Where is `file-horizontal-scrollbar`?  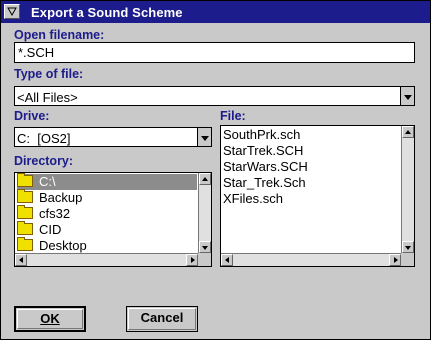 file-horizontal-scrollbar is located at coordinates (311, 259).